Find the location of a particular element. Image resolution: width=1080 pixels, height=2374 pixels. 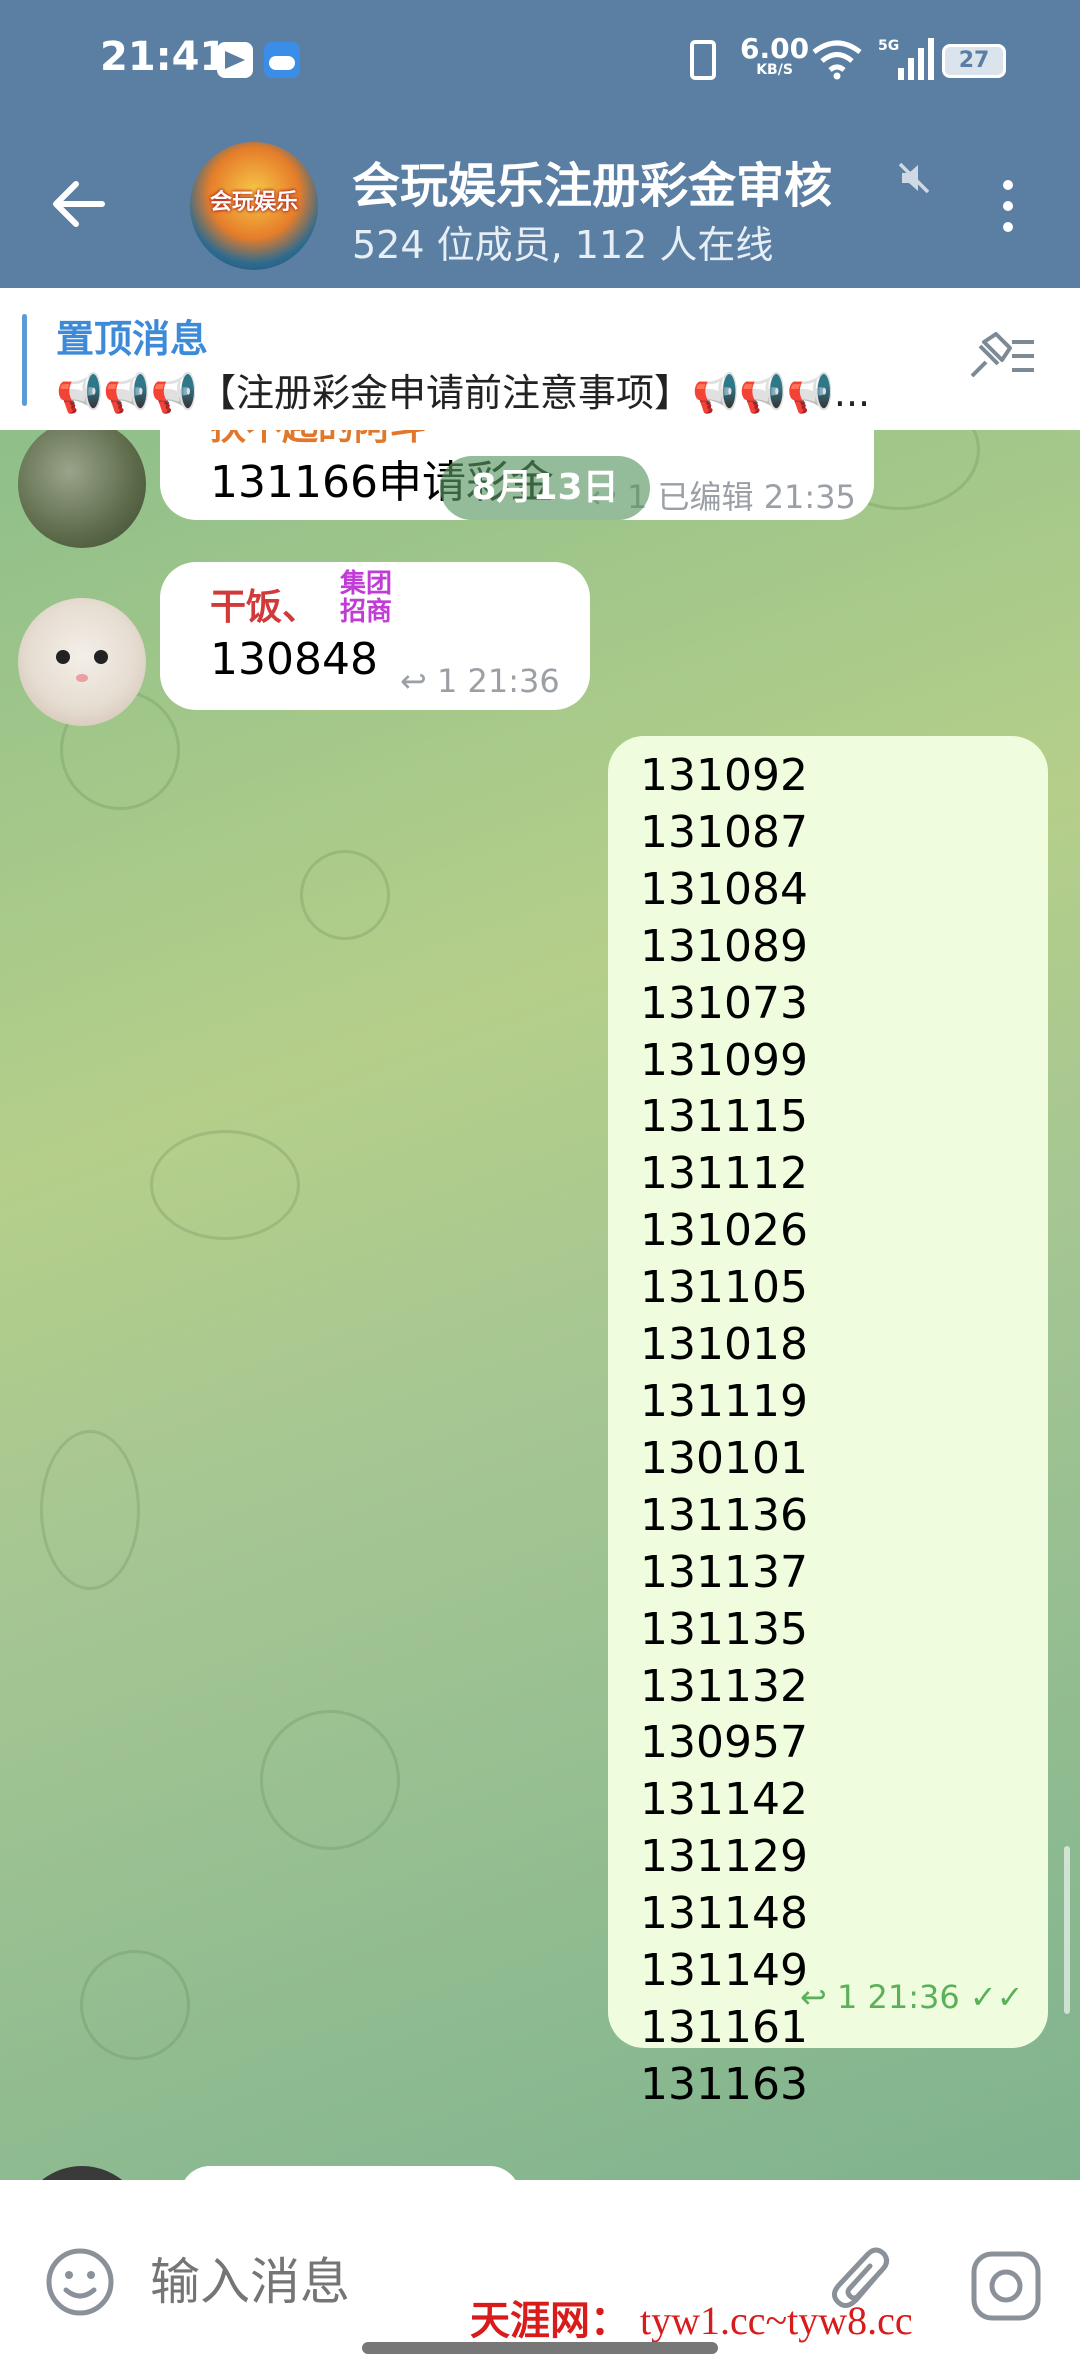

outgoing-number-line: 131115 is located at coordinates (724, 1117).